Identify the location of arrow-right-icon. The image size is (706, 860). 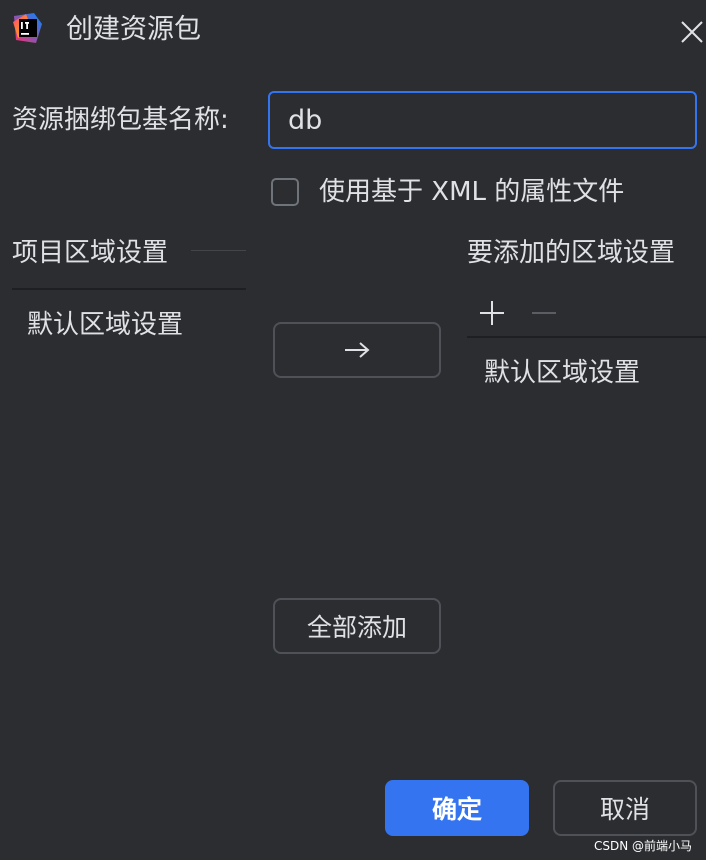
(357, 350).